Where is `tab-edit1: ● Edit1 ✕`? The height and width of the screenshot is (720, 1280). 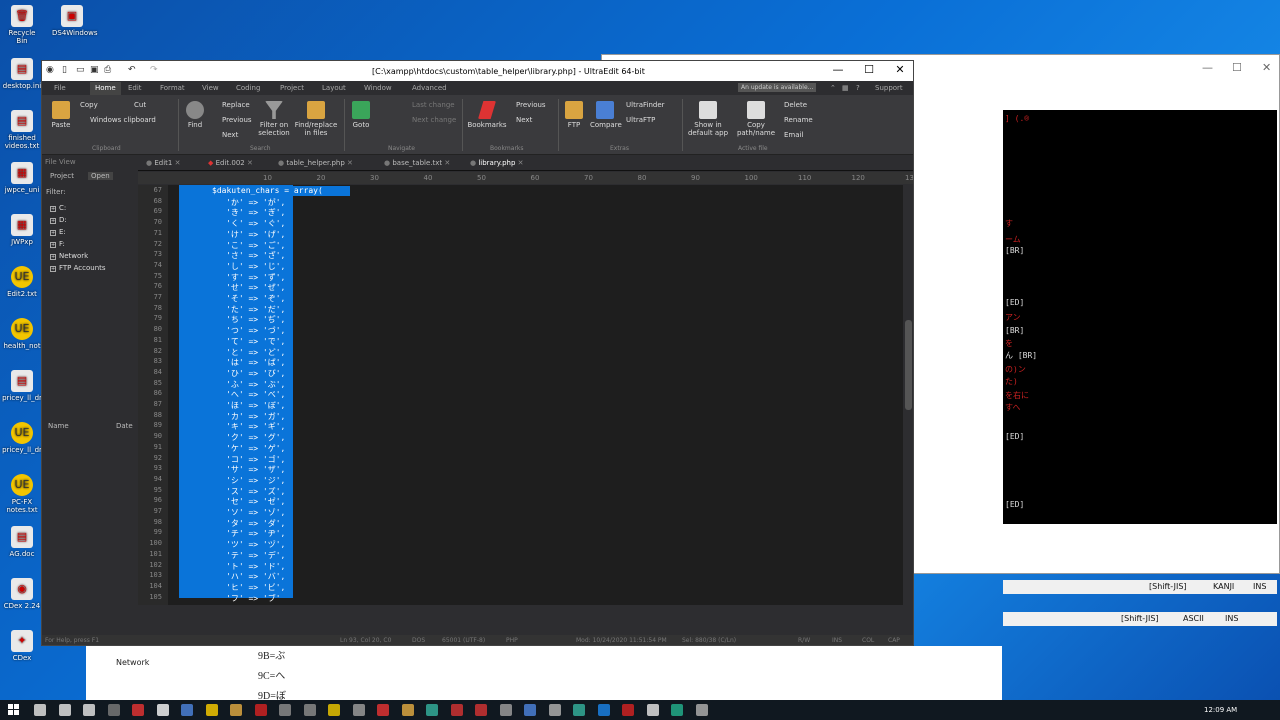
tab-edit1: ● Edit1 ✕ is located at coordinates (163, 163).